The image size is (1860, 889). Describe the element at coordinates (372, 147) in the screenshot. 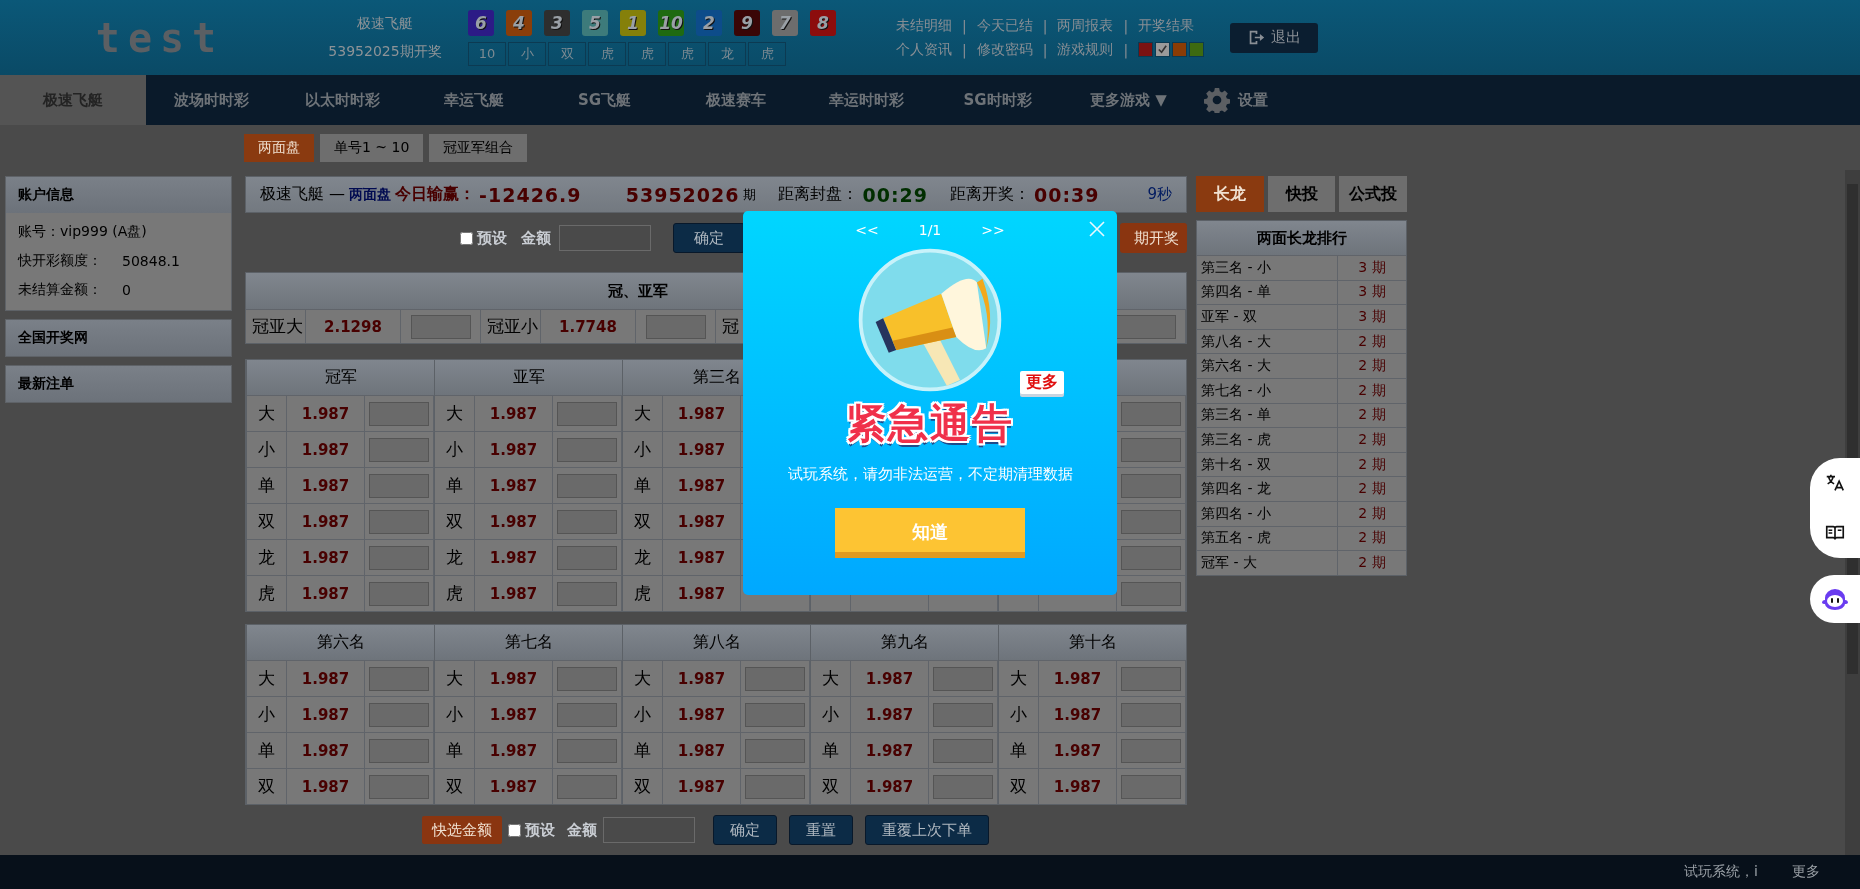

I see `play-tab: 单号1 ~ 10` at that location.